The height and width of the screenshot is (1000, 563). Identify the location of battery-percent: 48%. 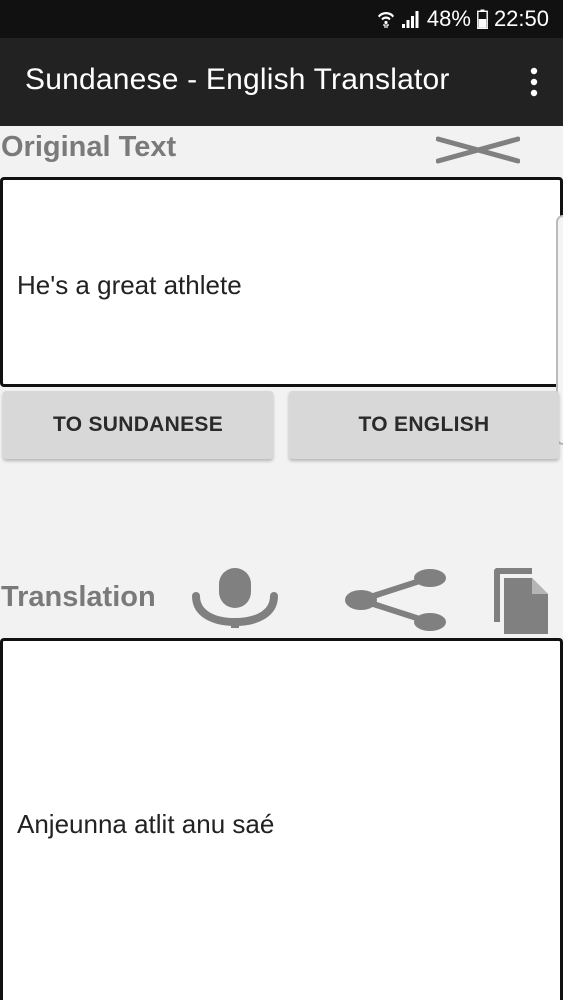
(448, 18).